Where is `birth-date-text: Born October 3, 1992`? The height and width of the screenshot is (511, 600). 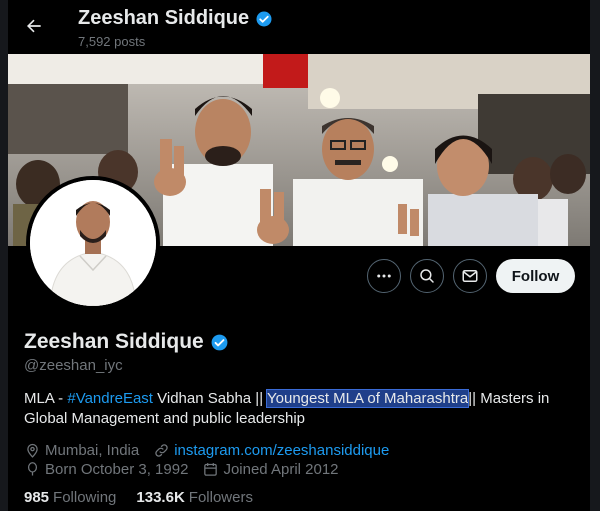 birth-date-text: Born October 3, 1992 is located at coordinates (117, 469).